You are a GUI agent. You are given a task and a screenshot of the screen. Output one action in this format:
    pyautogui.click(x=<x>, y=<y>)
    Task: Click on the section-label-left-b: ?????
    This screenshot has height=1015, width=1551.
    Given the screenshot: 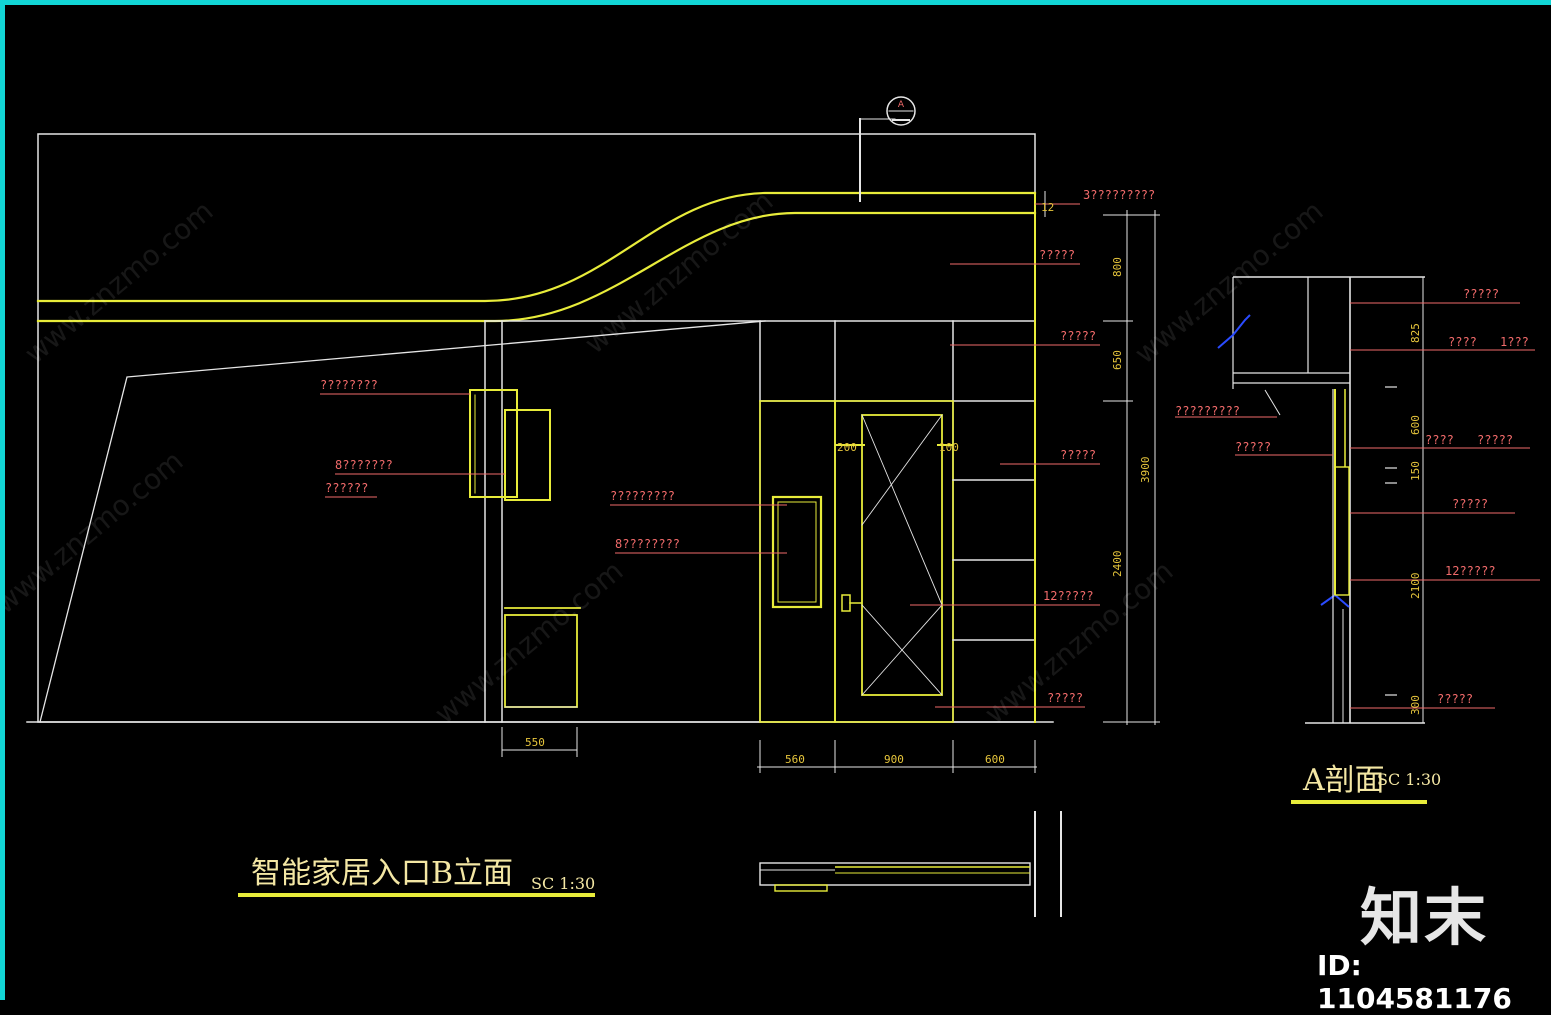 What is the action you would take?
    pyautogui.click(x=1253, y=447)
    